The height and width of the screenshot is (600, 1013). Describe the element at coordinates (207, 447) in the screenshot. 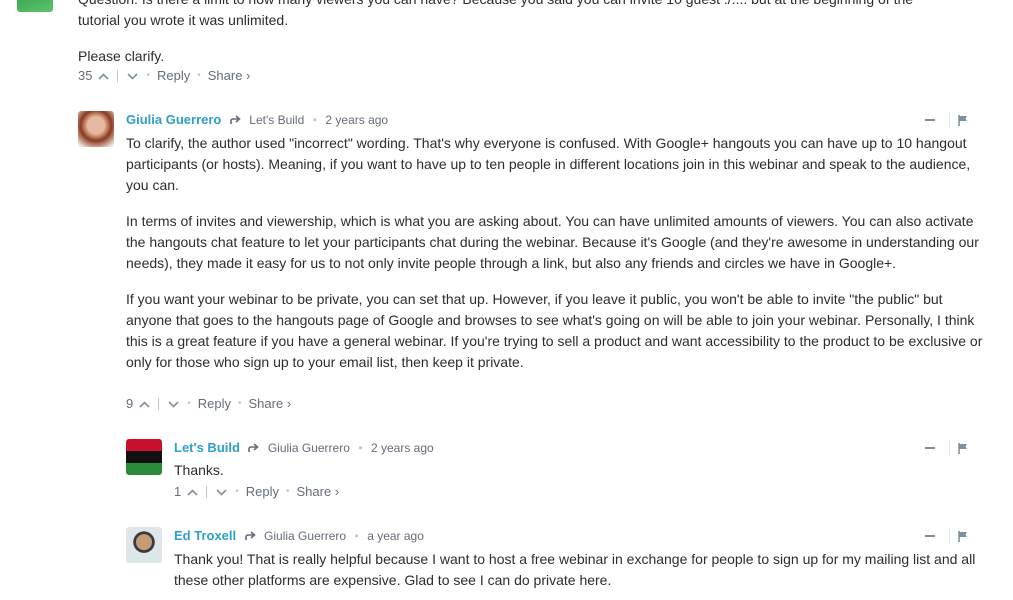

I see `author-name: Let's Build` at that location.